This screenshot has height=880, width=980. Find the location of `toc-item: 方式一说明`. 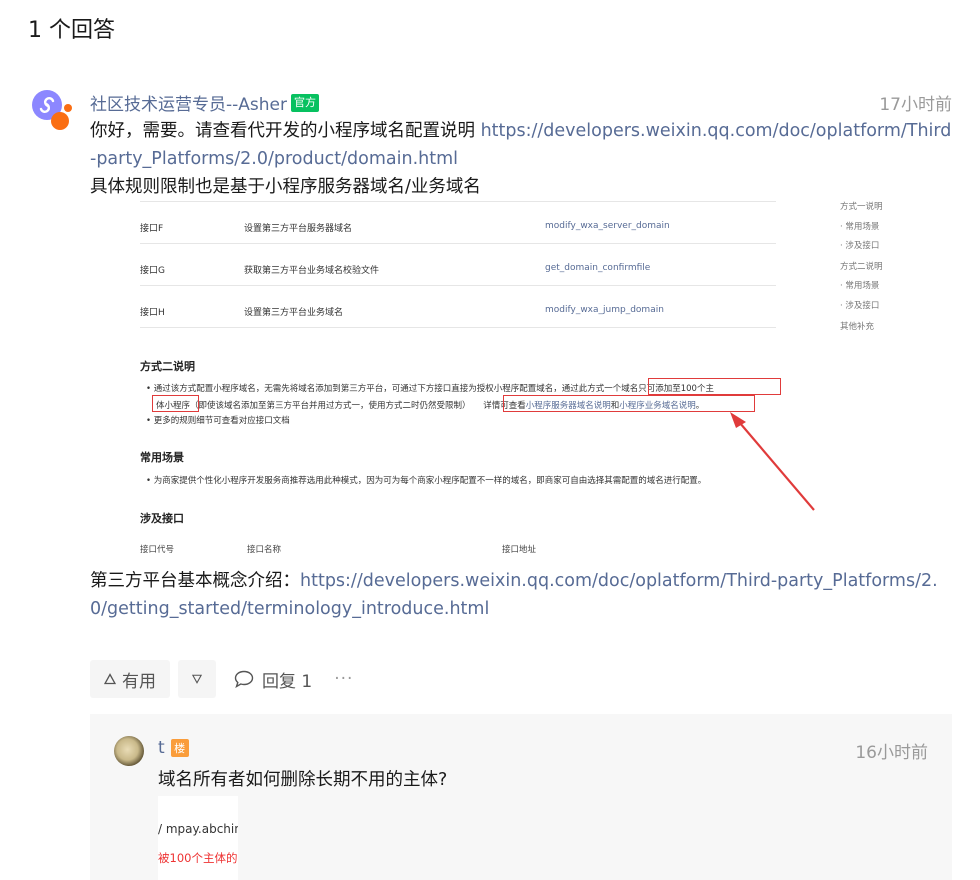

toc-item: 方式一说明 is located at coordinates (861, 207).